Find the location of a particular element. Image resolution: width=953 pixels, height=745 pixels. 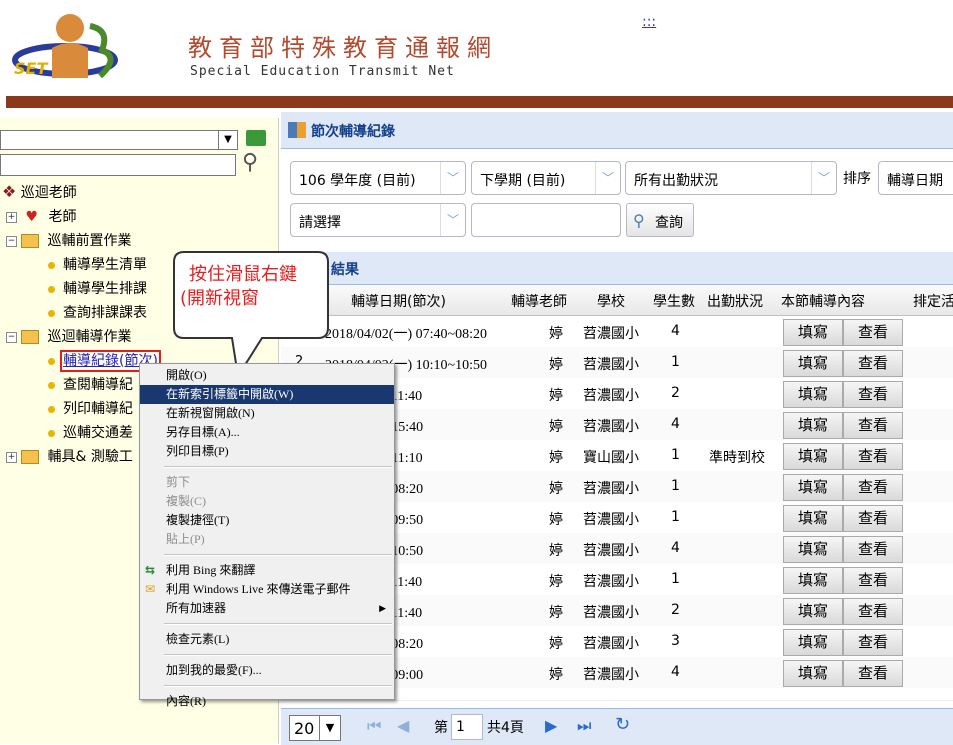

class-select: 請選擇 ﹀ is located at coordinates (378, 220).